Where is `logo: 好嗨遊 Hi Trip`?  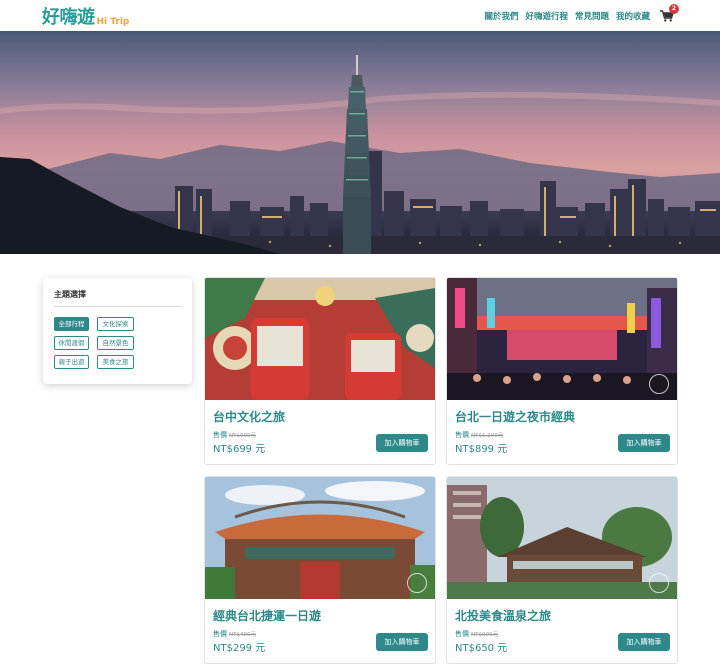 logo: 好嗨遊 Hi Trip is located at coordinates (85, 16).